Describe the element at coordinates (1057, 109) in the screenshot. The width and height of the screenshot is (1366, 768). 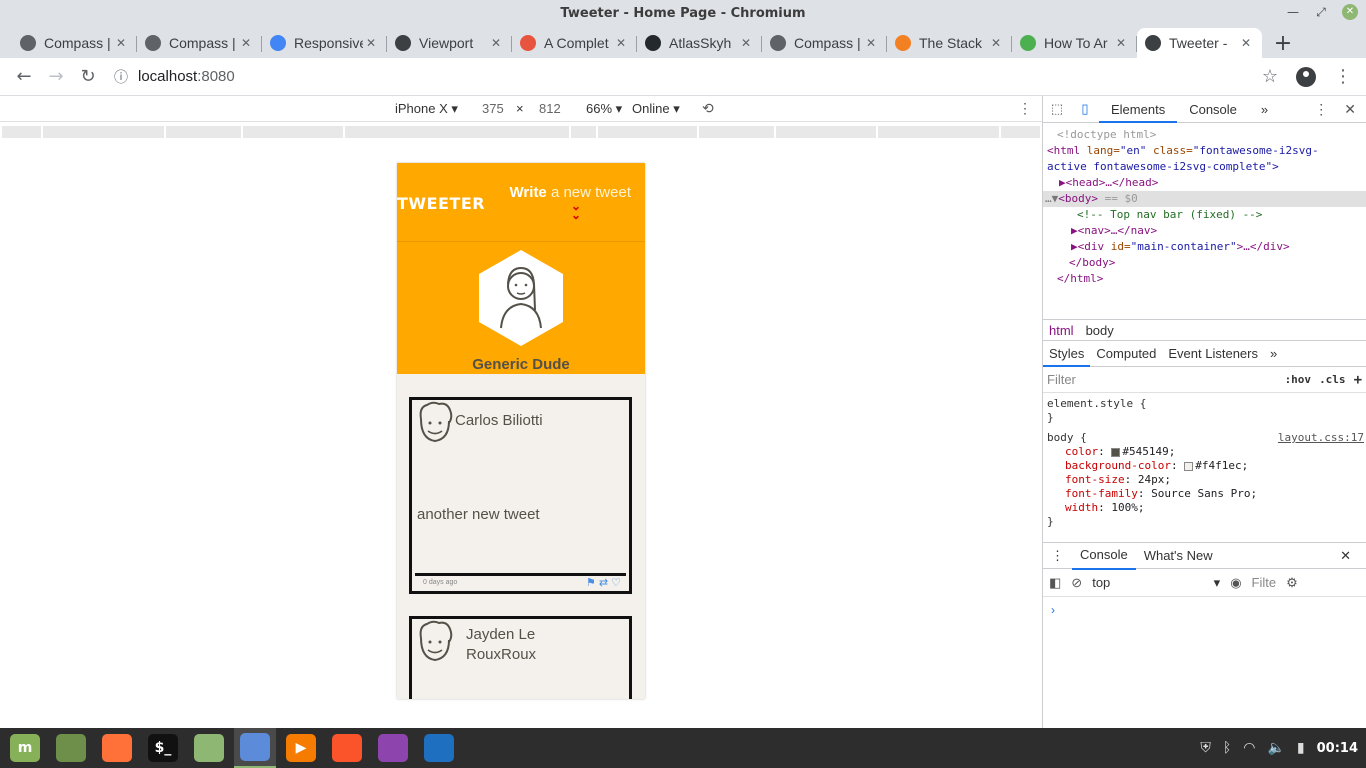
I see `inspect-element-icon: ⬚` at that location.